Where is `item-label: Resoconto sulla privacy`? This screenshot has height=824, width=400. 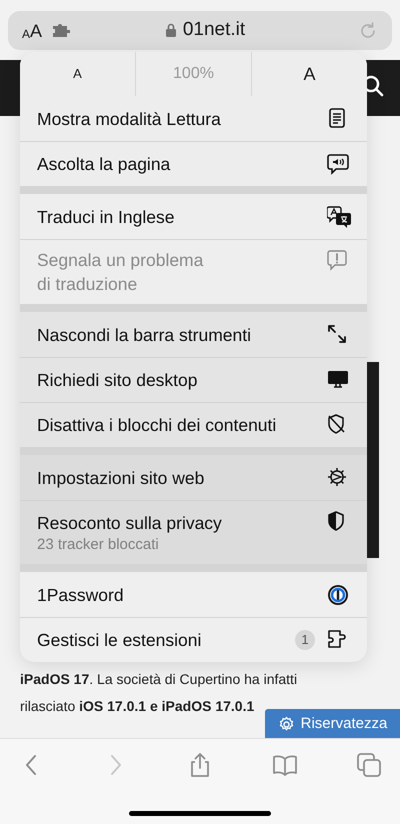
item-label: Resoconto sulla privacy is located at coordinates (130, 523).